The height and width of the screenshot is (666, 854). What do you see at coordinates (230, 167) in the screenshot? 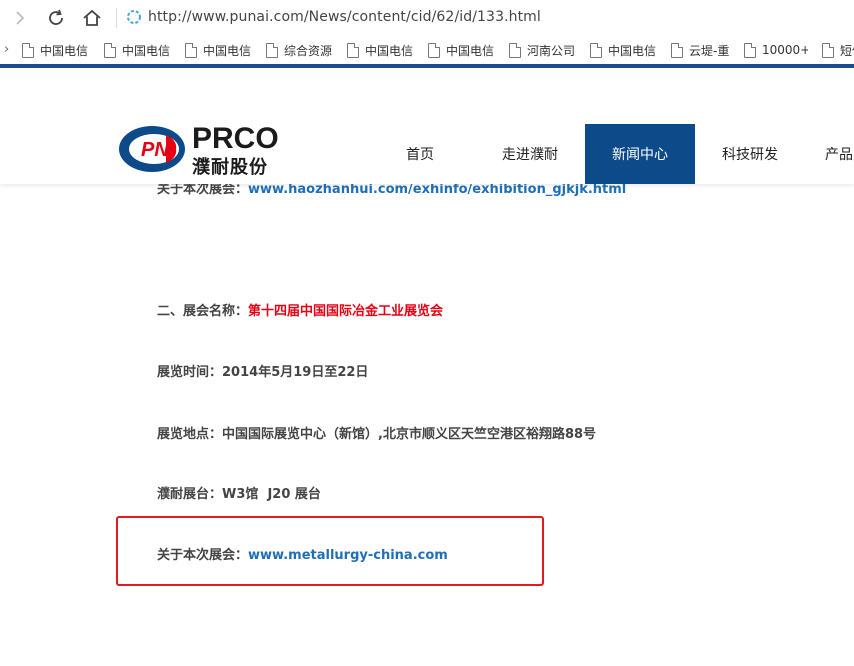
I see `logo-chinese: 濮耐股份` at bounding box center [230, 167].